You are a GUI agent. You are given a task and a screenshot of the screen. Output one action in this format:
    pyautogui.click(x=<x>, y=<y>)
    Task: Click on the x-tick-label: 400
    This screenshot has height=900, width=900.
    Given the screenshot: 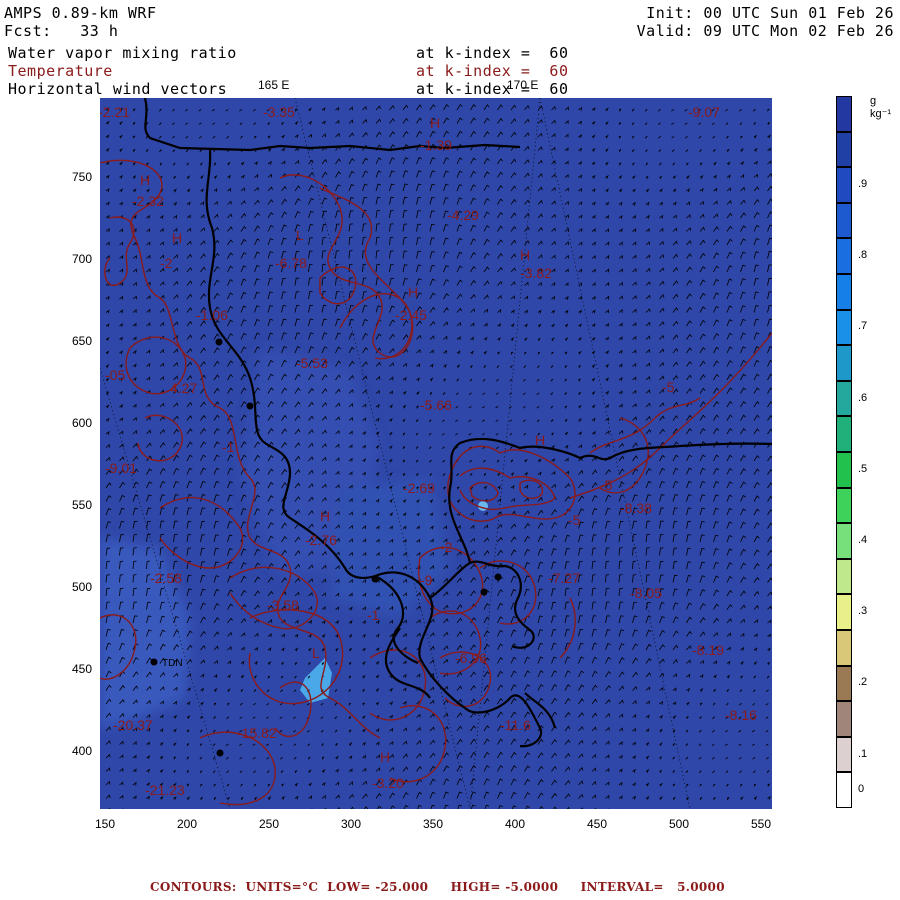 What is the action you would take?
    pyautogui.click(x=515, y=824)
    